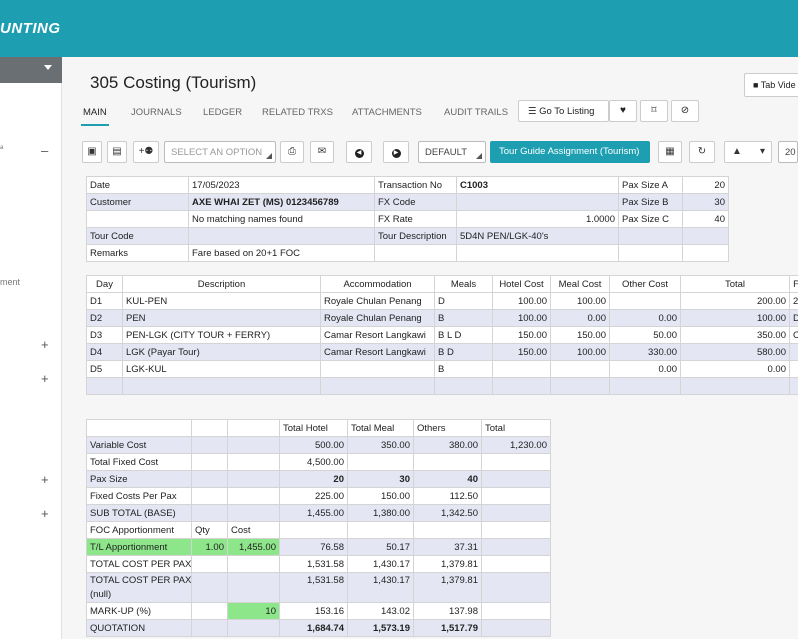  What do you see at coordinates (580, 284) in the screenshot?
I see `column-header: Meal Cost` at bounding box center [580, 284].